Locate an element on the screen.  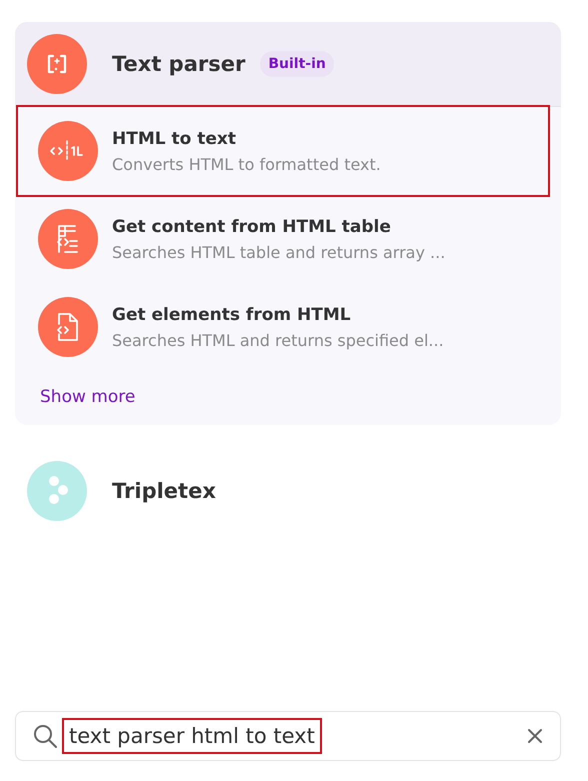
action-title: Get elements from HTML is located at coordinates (232, 314).